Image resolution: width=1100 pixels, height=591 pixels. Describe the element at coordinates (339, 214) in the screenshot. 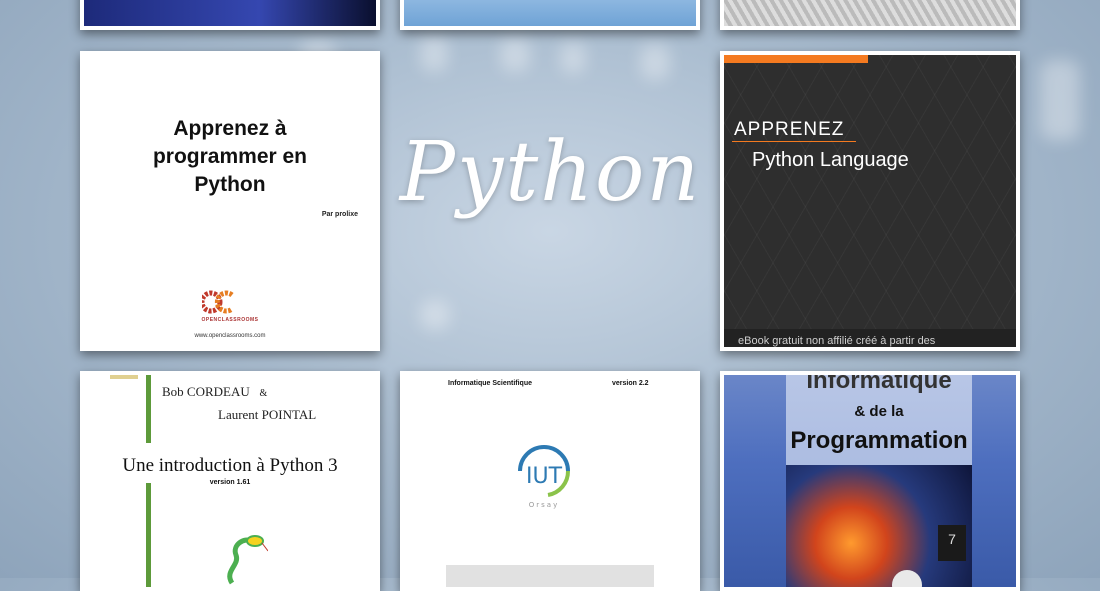

I see `byline: Par prolixe` at that location.